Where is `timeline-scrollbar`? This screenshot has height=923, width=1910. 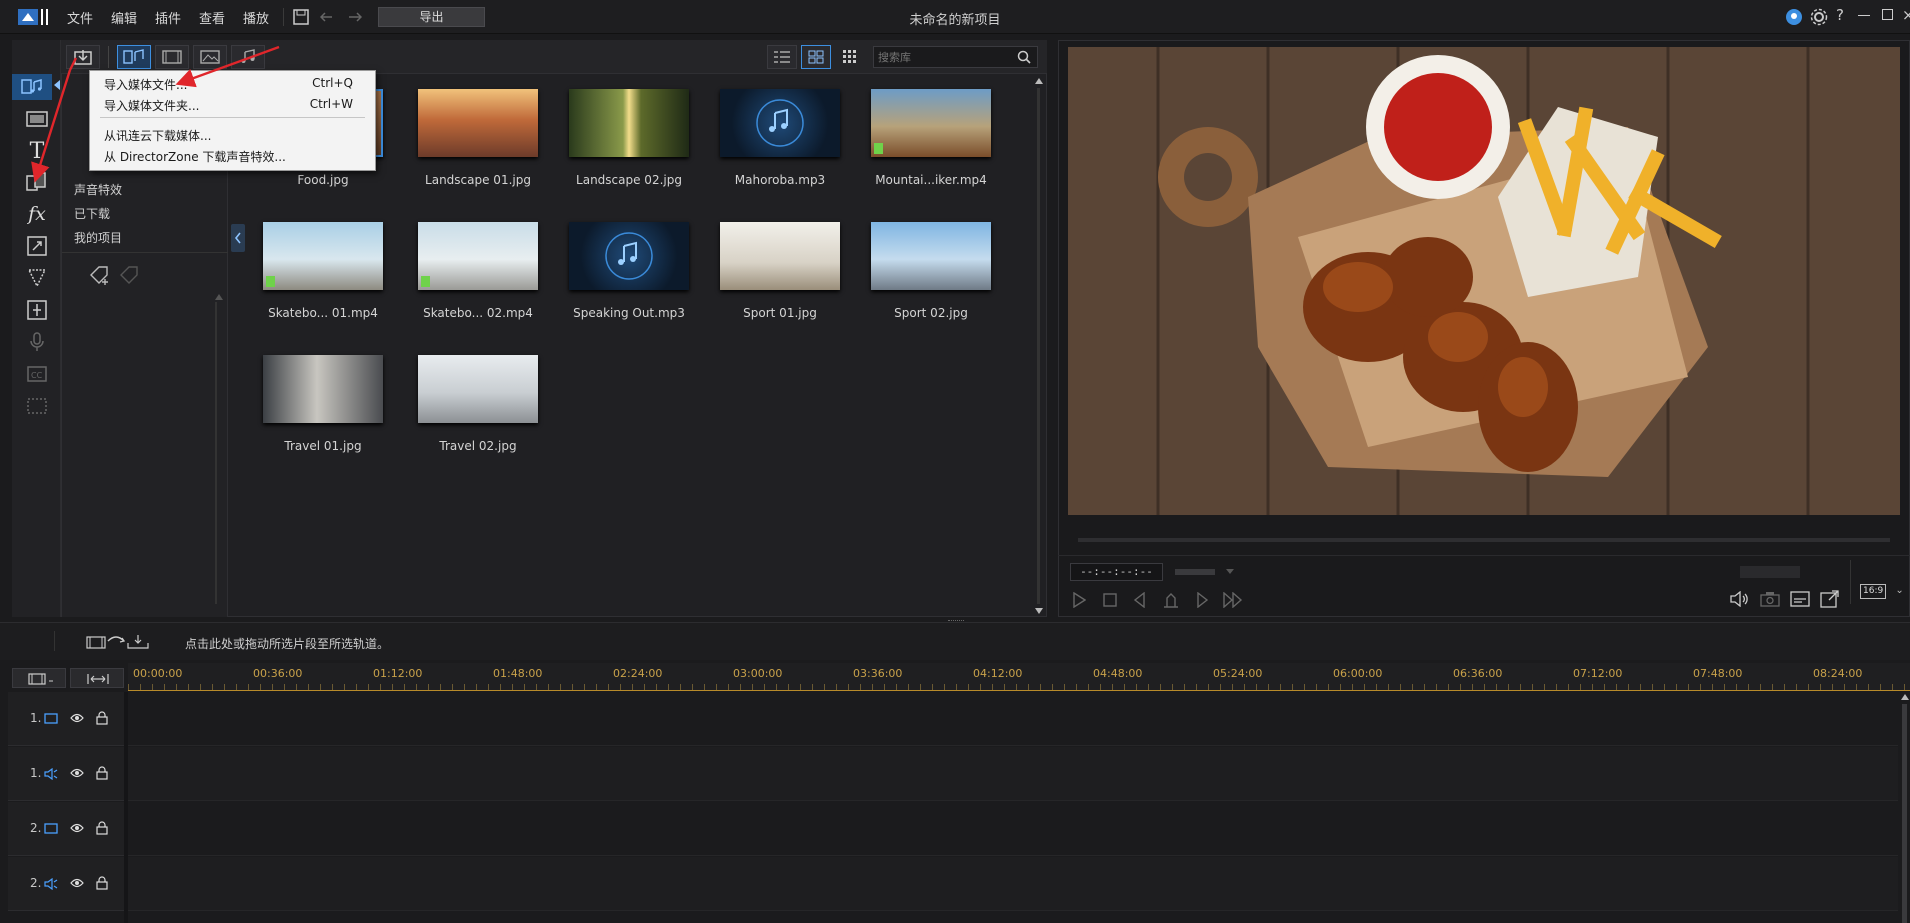
timeline-scrollbar is located at coordinates (1905, 807).